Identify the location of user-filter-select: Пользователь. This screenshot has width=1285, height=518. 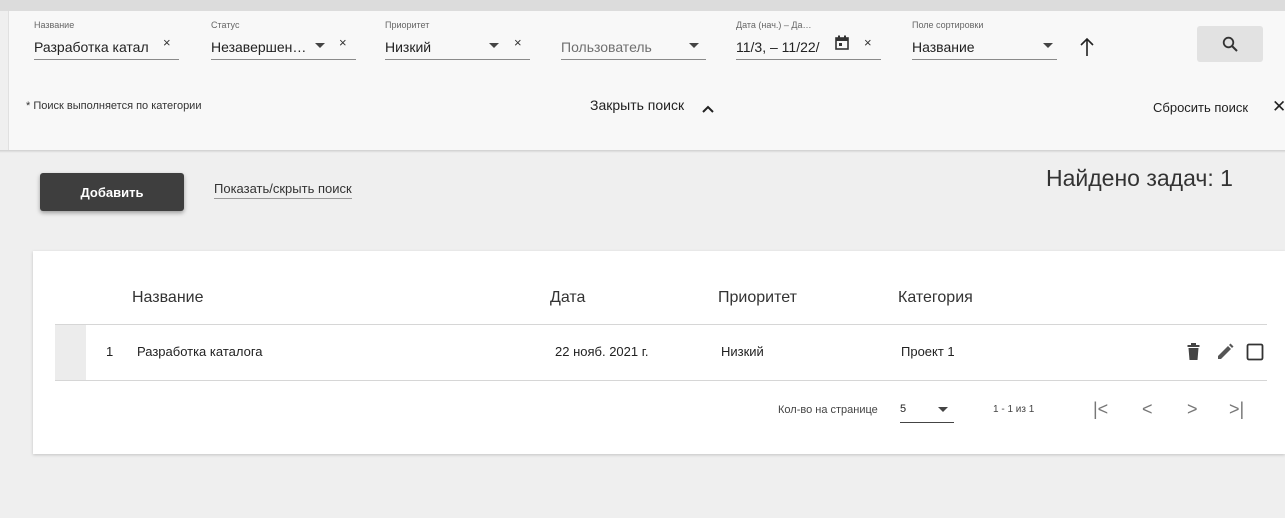
(606, 47).